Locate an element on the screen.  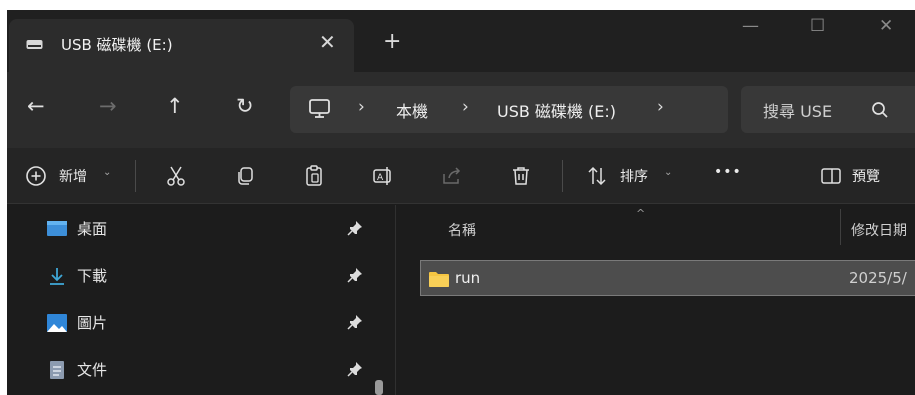
refresh-icon: ↻ is located at coordinates (245, 106).